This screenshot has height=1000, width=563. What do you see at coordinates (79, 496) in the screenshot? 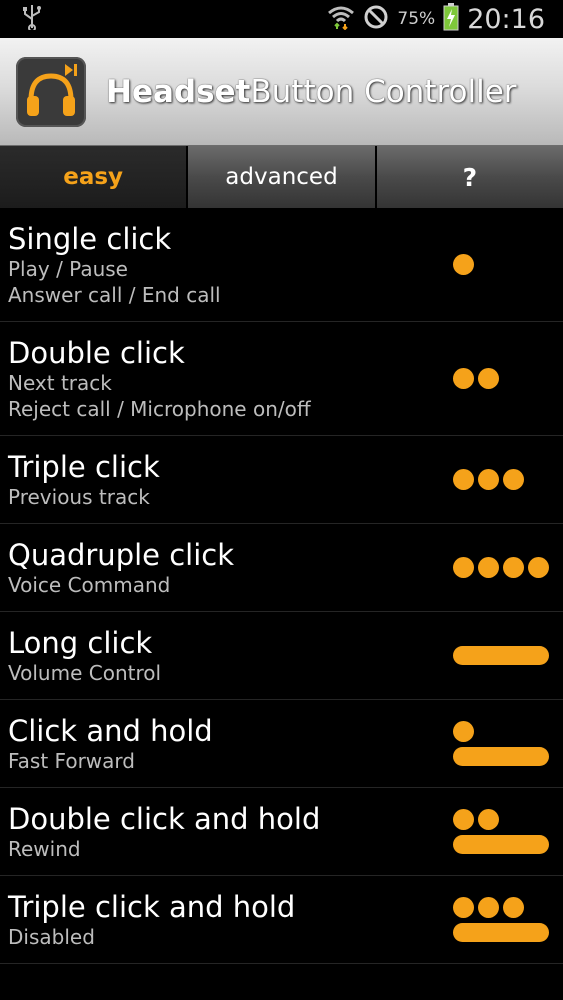
I see `row-subtitle: Previous track` at bounding box center [79, 496].